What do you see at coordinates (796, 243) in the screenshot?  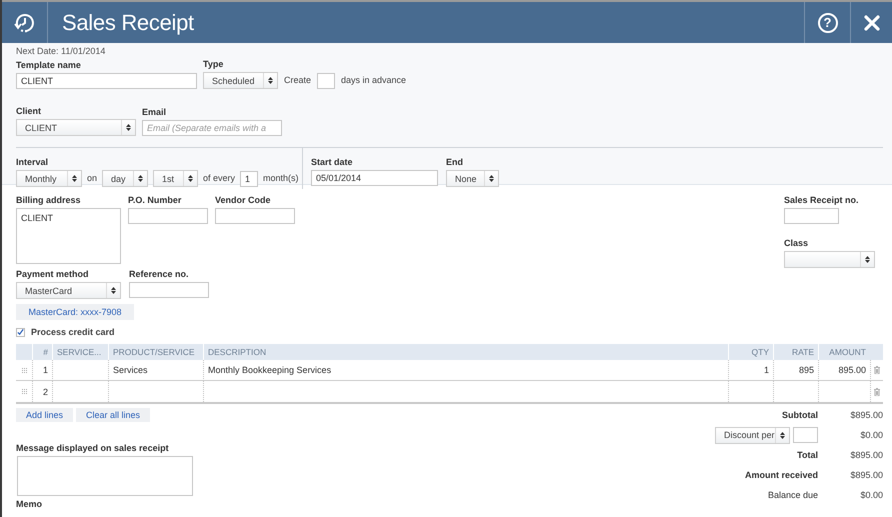 I see `field-label: Class` at bounding box center [796, 243].